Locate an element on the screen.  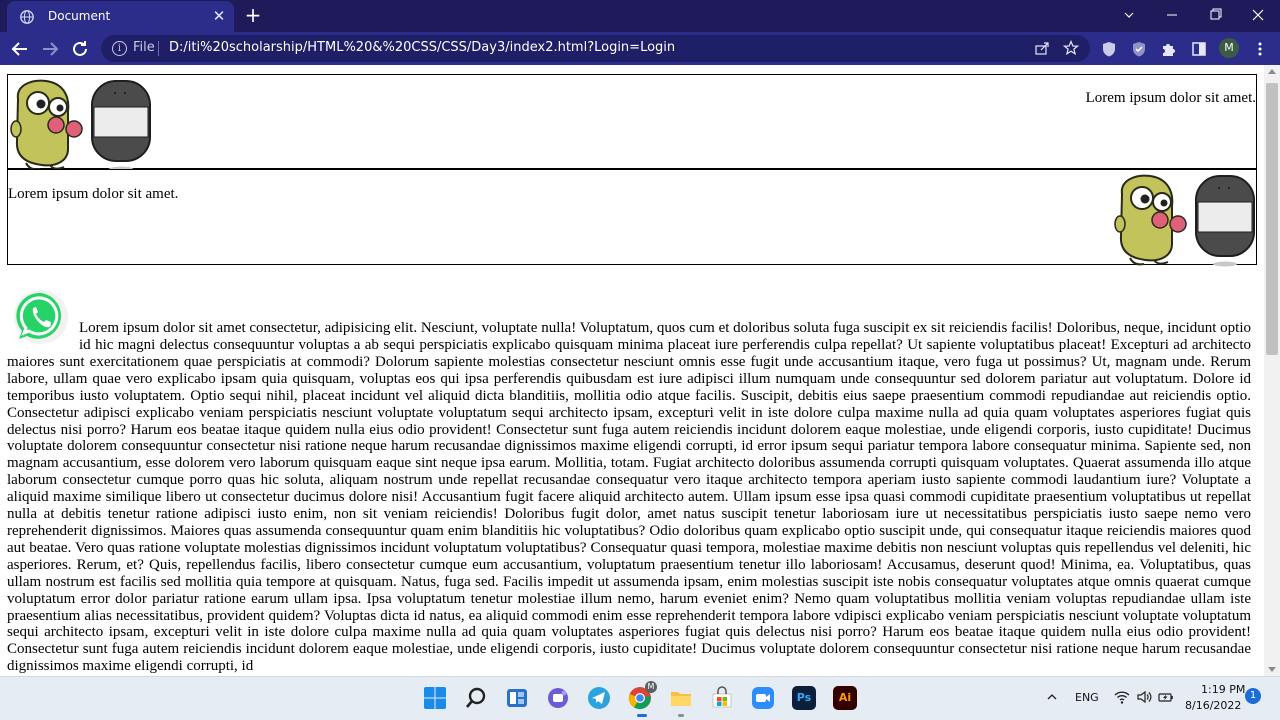
maximize-icon is located at coordinates (1215, 15).